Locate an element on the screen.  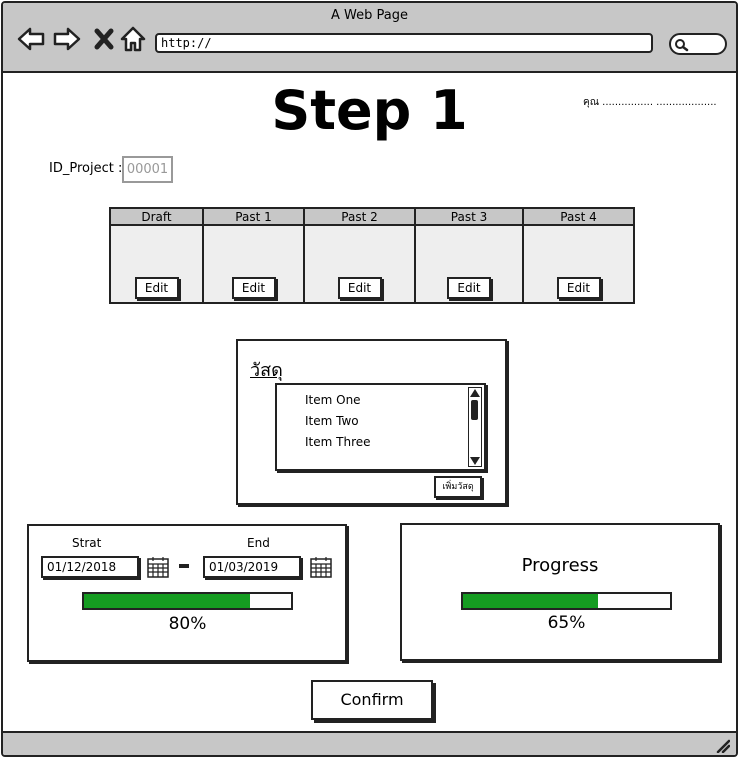
list-item: Item One is located at coordinates (333, 400).